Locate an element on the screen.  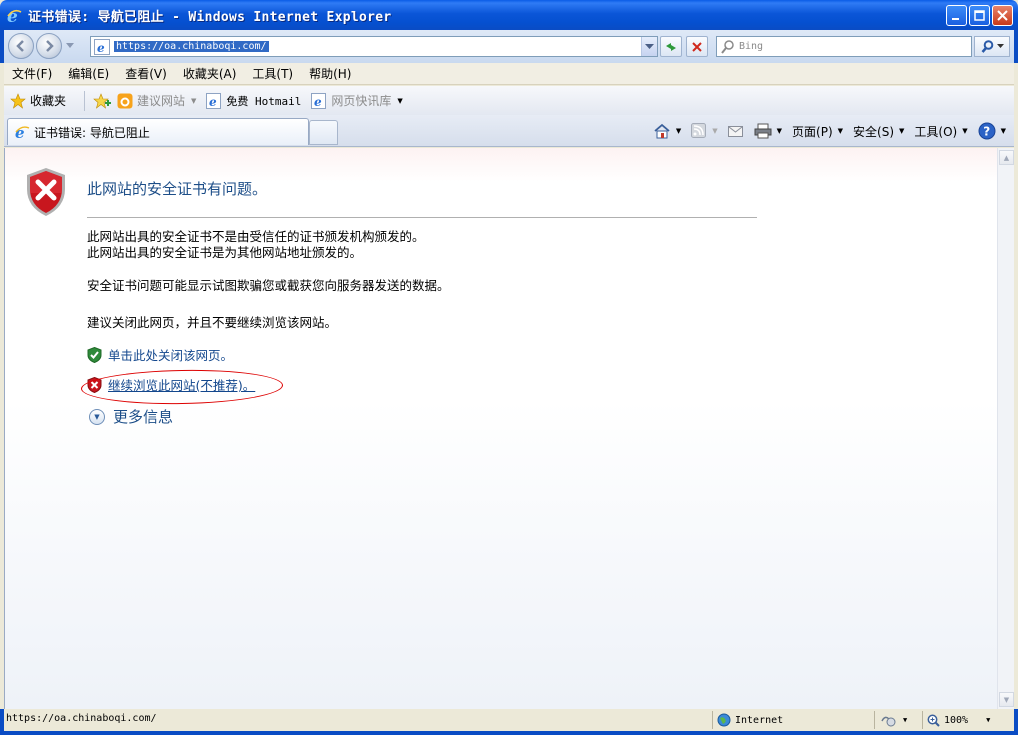
help-button: ? ▼ is located at coordinates (992, 131).